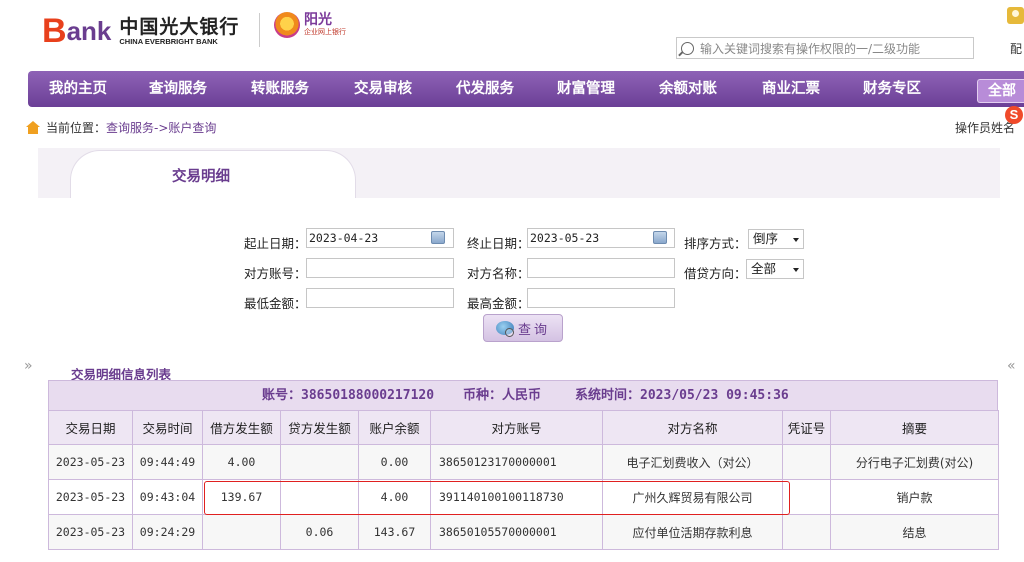  What do you see at coordinates (483, 395) in the screenshot?
I see `currency-info-label: 币种：` at bounding box center [483, 395].